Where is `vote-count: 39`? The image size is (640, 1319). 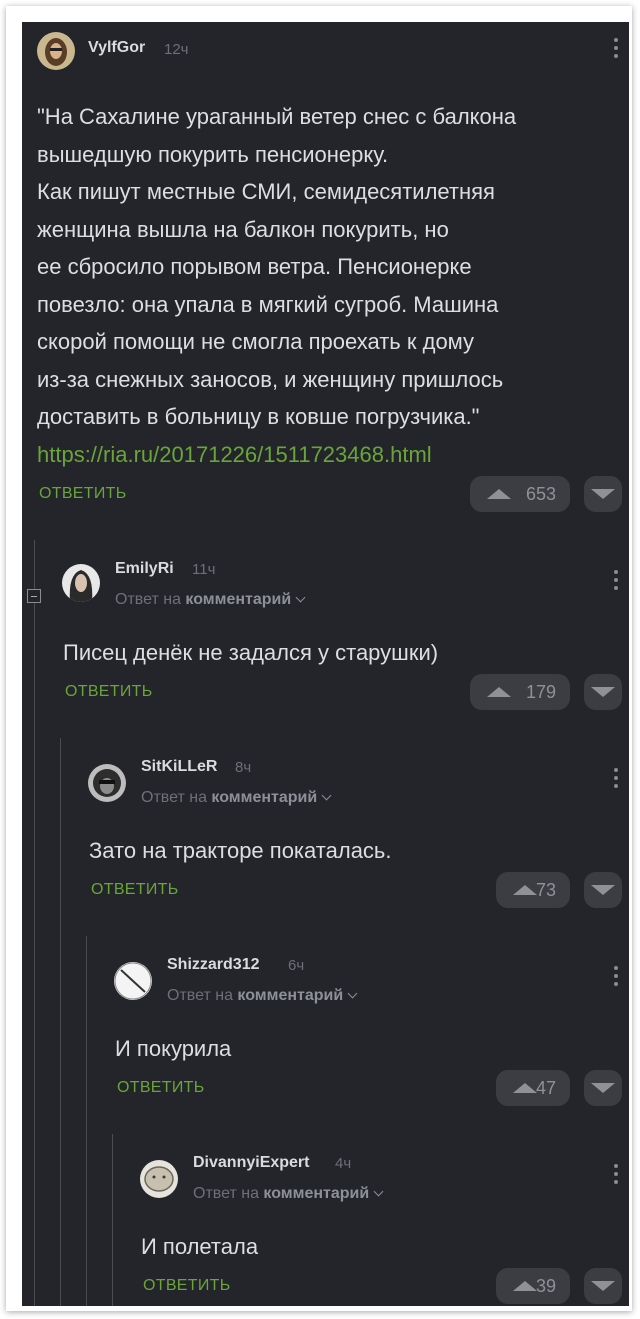
vote-count: 39 is located at coordinates (545, 1286).